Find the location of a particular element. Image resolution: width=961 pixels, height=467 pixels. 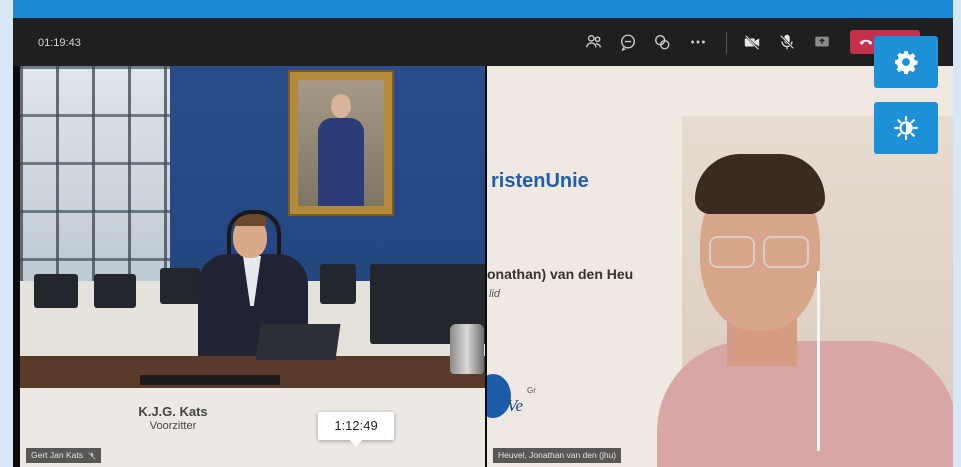

laptop is located at coordinates (298, 342).